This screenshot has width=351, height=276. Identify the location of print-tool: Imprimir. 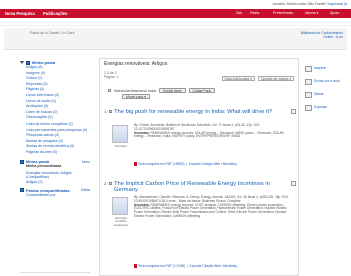
(326, 69).